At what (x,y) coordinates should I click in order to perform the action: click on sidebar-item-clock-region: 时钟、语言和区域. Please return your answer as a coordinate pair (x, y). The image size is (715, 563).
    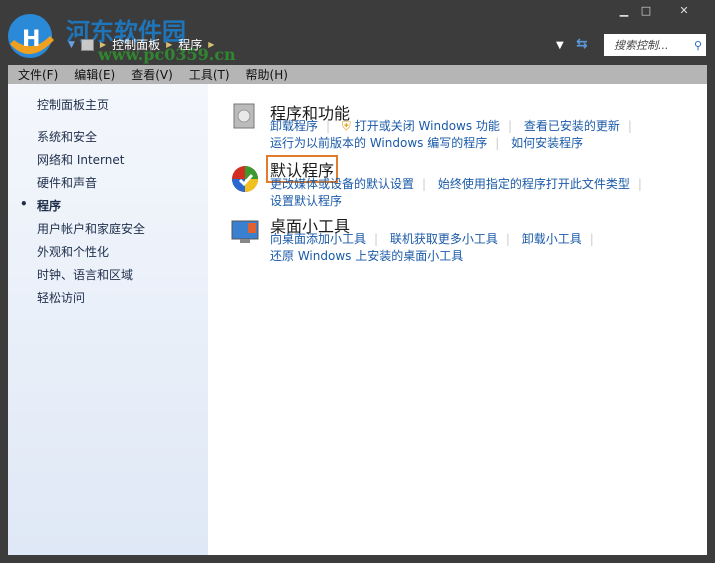
    Looking at the image, I should click on (85, 274).